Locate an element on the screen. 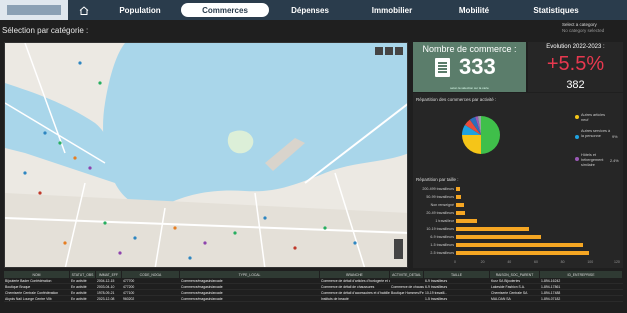  map-search-icon is located at coordinates (379, 51).